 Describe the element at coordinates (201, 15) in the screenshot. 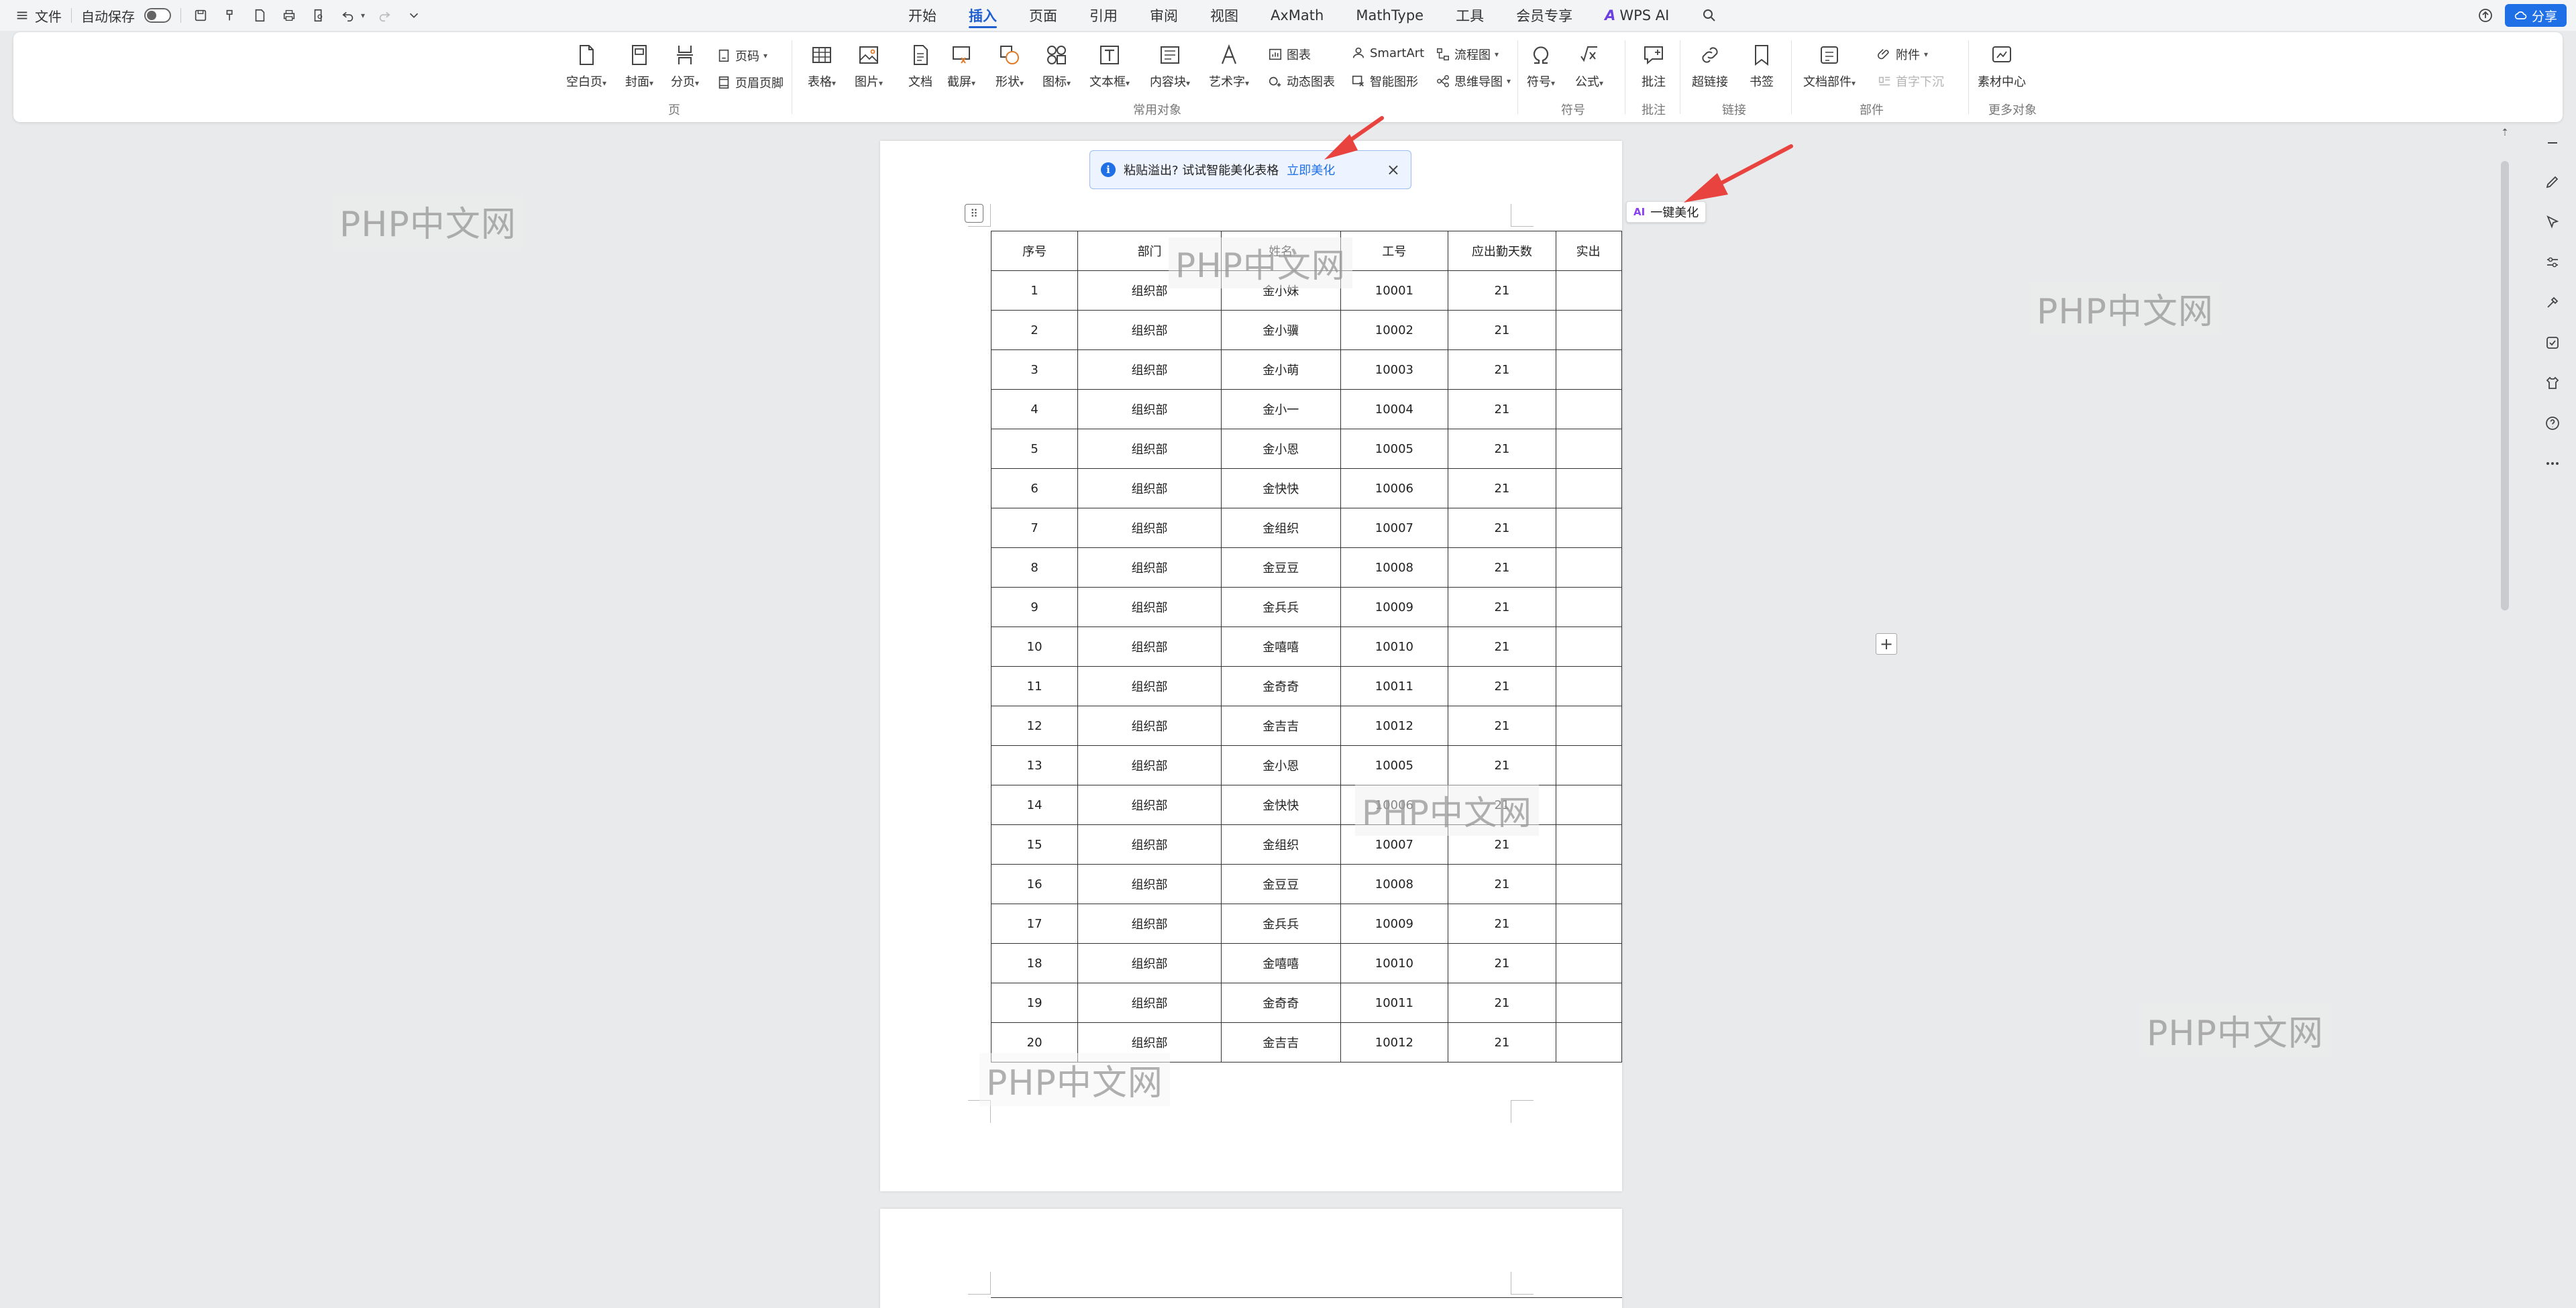

I see `save-icon` at that location.